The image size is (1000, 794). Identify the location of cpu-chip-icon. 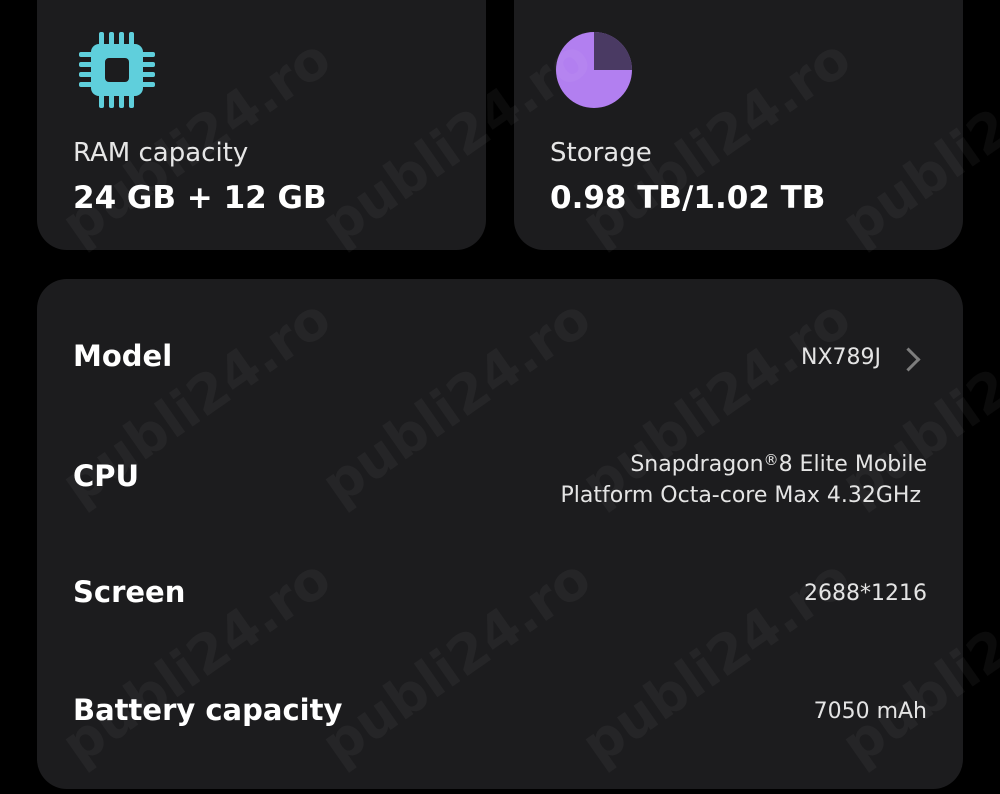
(117, 70).